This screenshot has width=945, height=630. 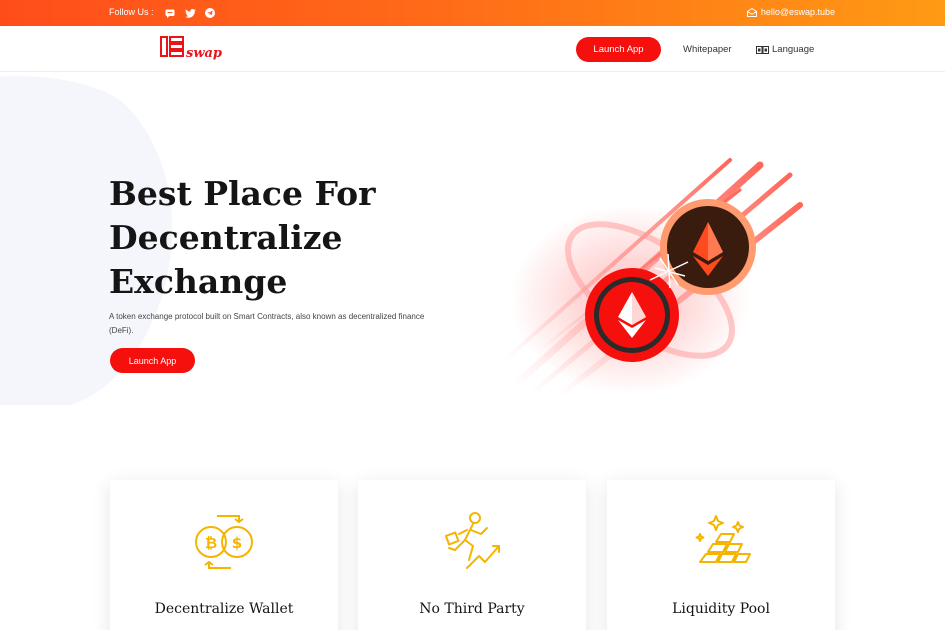 I want to click on growth-person-icon, so click(x=472, y=540).